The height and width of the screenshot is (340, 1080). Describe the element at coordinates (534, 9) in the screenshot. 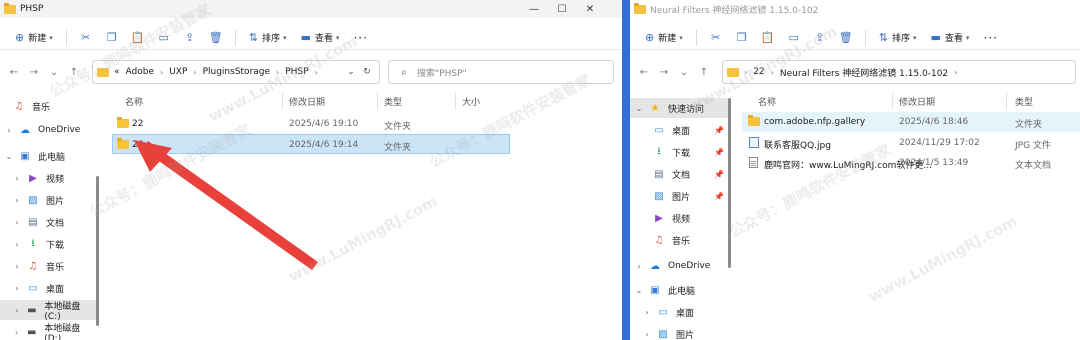

I see `minimize-icon: —` at that location.